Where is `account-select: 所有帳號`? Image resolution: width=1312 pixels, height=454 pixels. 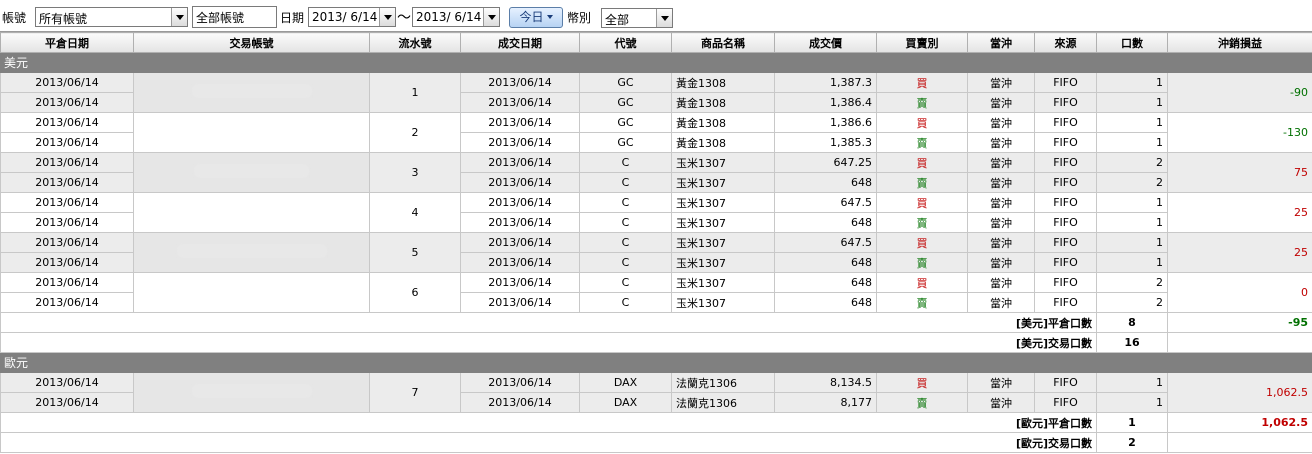
account-select: 所有帳號 is located at coordinates (111, 17).